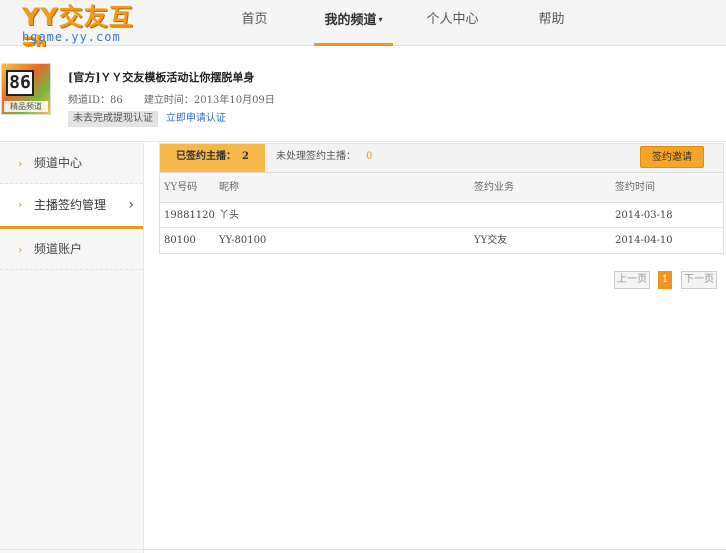  What do you see at coordinates (672, 157) in the screenshot?
I see `contract-invite-button: 签约邀请` at bounding box center [672, 157].